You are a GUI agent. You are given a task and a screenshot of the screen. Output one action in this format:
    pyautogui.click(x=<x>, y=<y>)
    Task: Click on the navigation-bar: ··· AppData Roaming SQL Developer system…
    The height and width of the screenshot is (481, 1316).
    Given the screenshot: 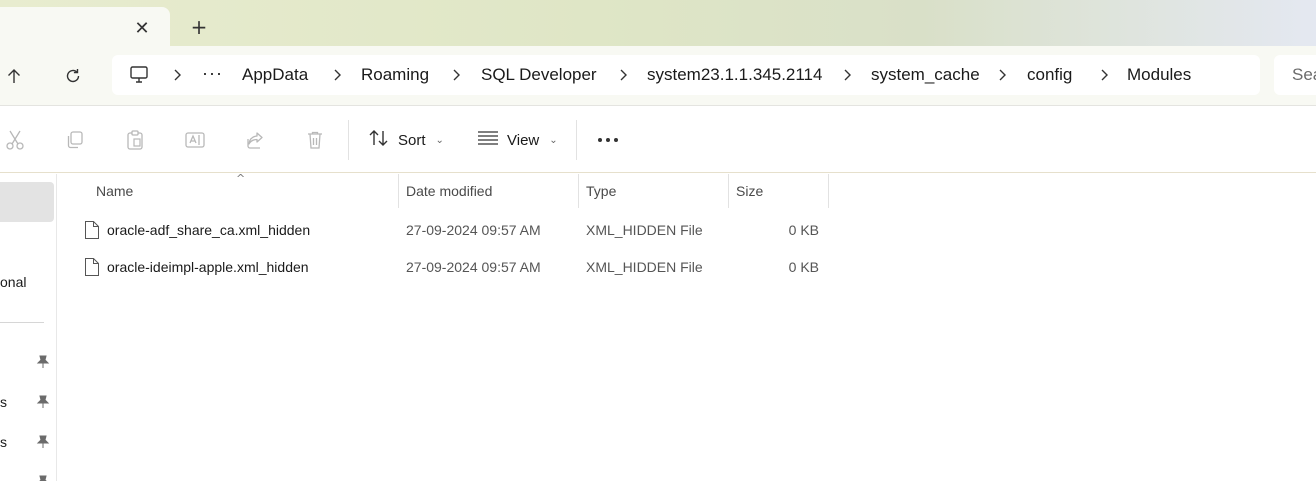 What is the action you would take?
    pyautogui.click(x=658, y=76)
    